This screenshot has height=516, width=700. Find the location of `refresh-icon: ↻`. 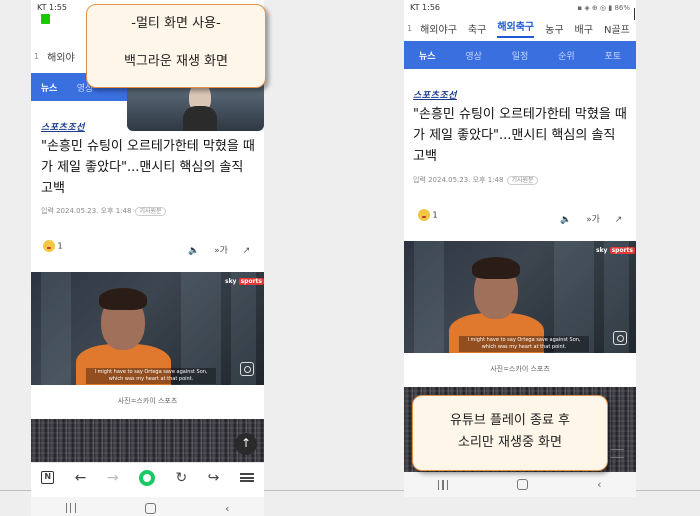

refresh-icon: ↻ is located at coordinates (181, 478).